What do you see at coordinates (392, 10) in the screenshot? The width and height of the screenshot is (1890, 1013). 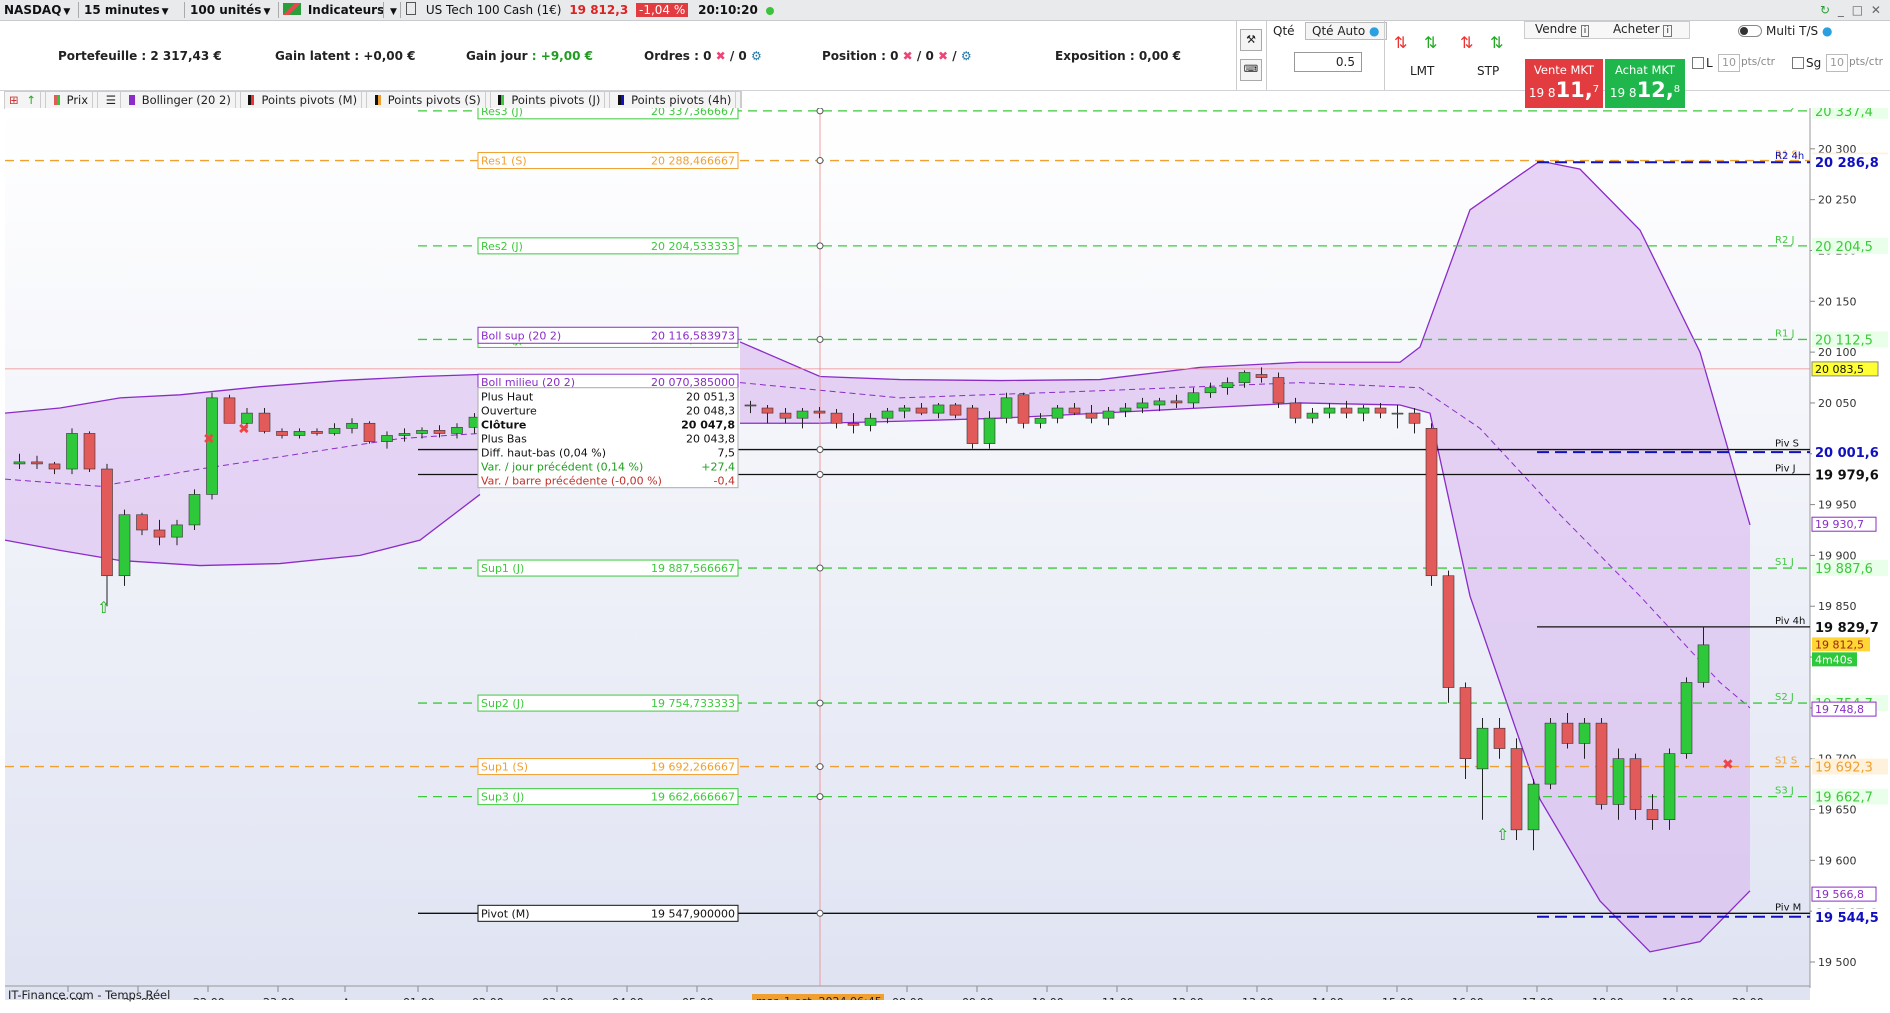 I see `indicators-caret: ▼` at bounding box center [392, 10].